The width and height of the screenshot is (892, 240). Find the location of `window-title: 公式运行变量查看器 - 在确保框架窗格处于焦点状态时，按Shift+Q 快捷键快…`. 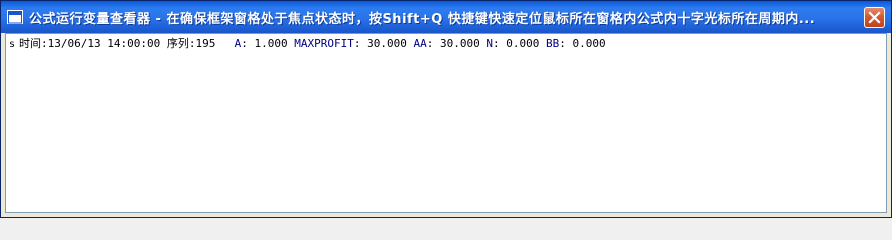

window-title: 公式运行变量查看器 - 在确保框架窗格处于焦点状态时，按Shift+Q 快捷键快… is located at coordinates (422, 19).